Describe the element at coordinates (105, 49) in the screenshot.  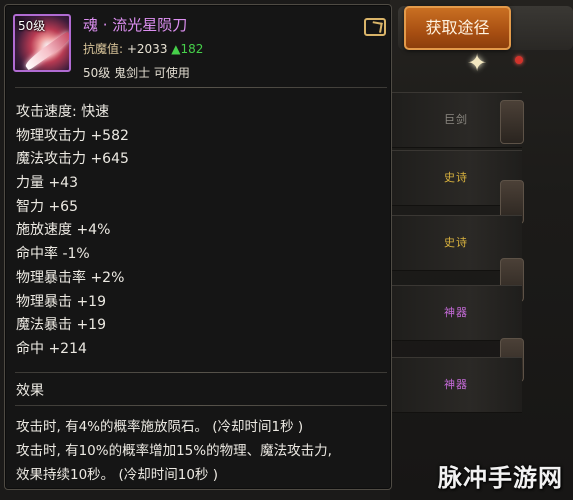
I see `score-label: 抗魔值:` at that location.